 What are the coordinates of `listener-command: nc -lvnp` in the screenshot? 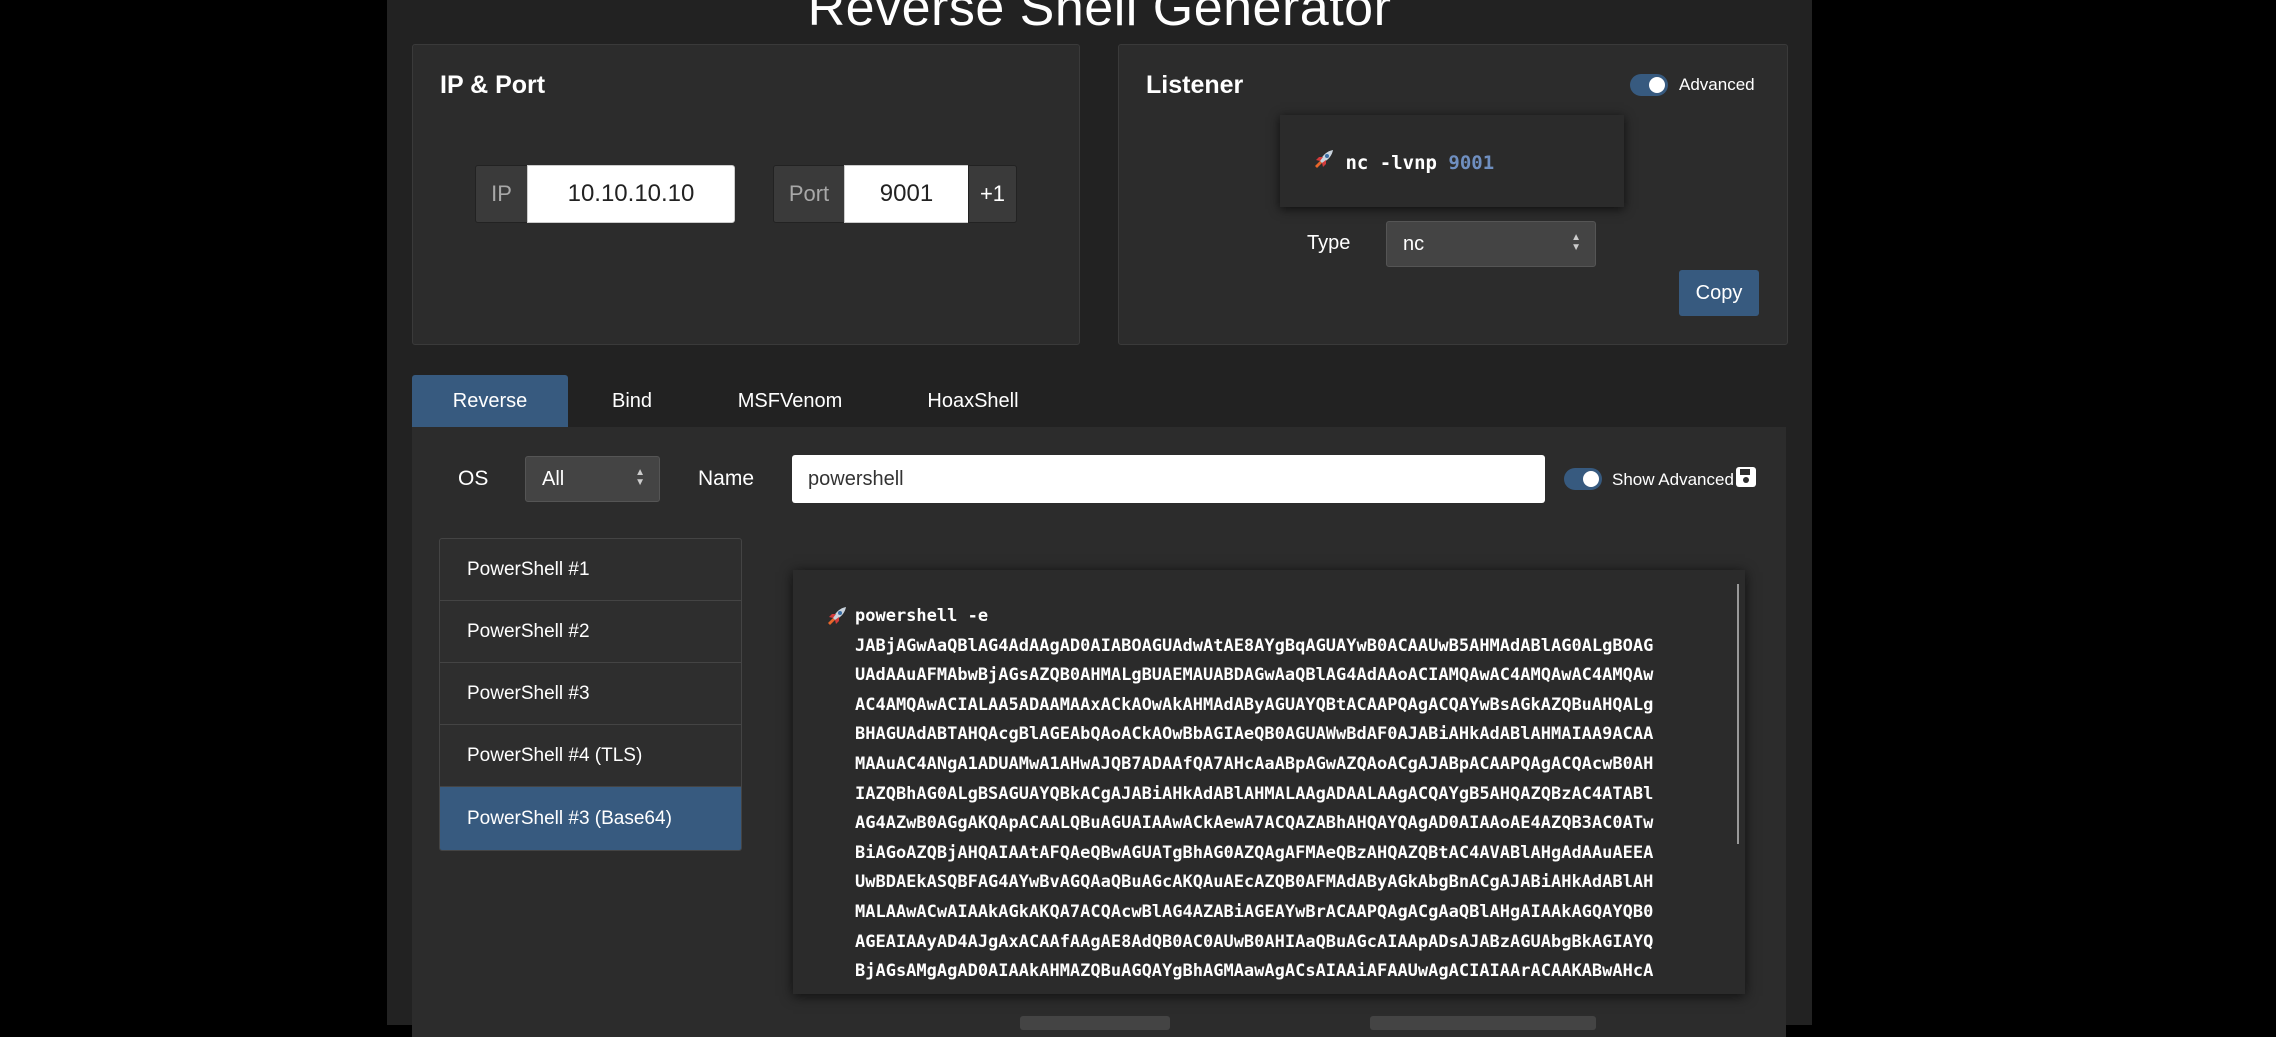 It's located at (1397, 163).